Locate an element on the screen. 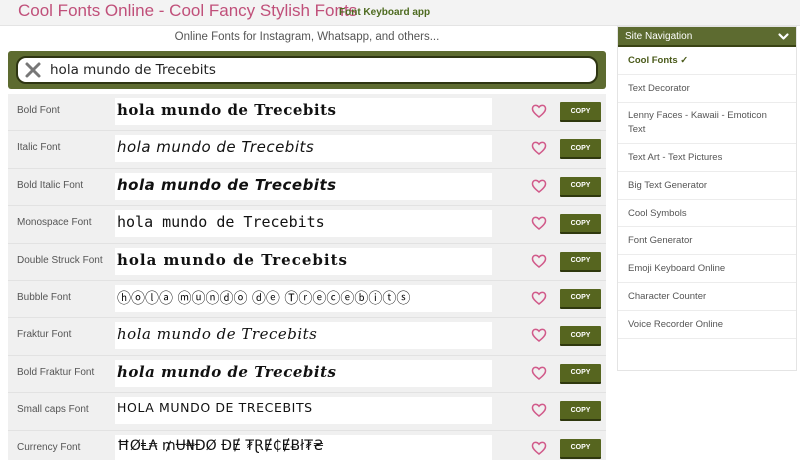 This screenshot has height=460, width=800. font-preview-text: ⓗⓞⓛⓐ ⓜⓤⓝⓓⓞ ⓓⓔ Ⓣⓡⓔⓒⓔⓑⓘⓣⓢ is located at coordinates (303, 298).